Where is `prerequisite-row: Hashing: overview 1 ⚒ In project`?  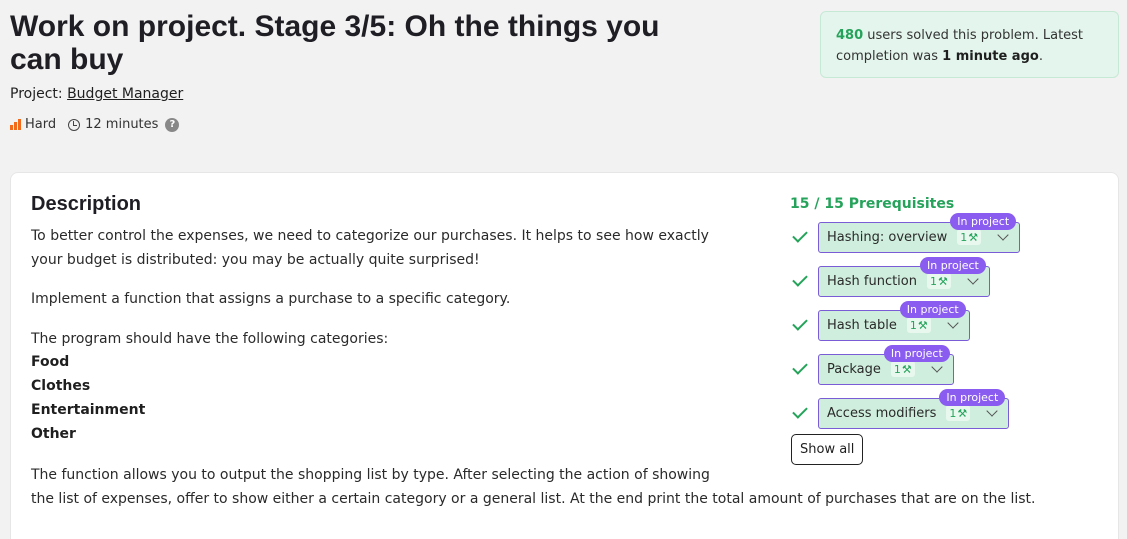
prerequisite-row: Hashing: overview 1 ⚒ In project is located at coordinates (905, 232).